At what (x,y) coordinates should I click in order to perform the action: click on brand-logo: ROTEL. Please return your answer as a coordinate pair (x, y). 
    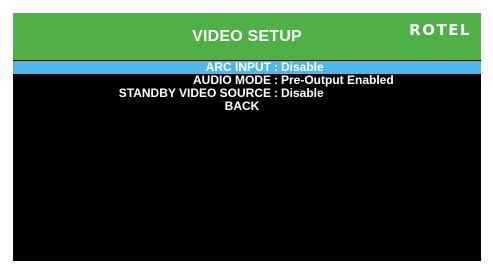
    Looking at the image, I should click on (440, 30).